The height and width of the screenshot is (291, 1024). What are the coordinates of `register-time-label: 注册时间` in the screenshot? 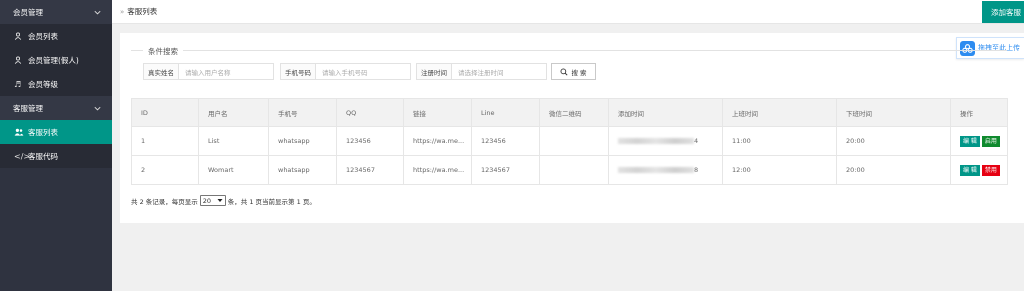 It's located at (434, 71).